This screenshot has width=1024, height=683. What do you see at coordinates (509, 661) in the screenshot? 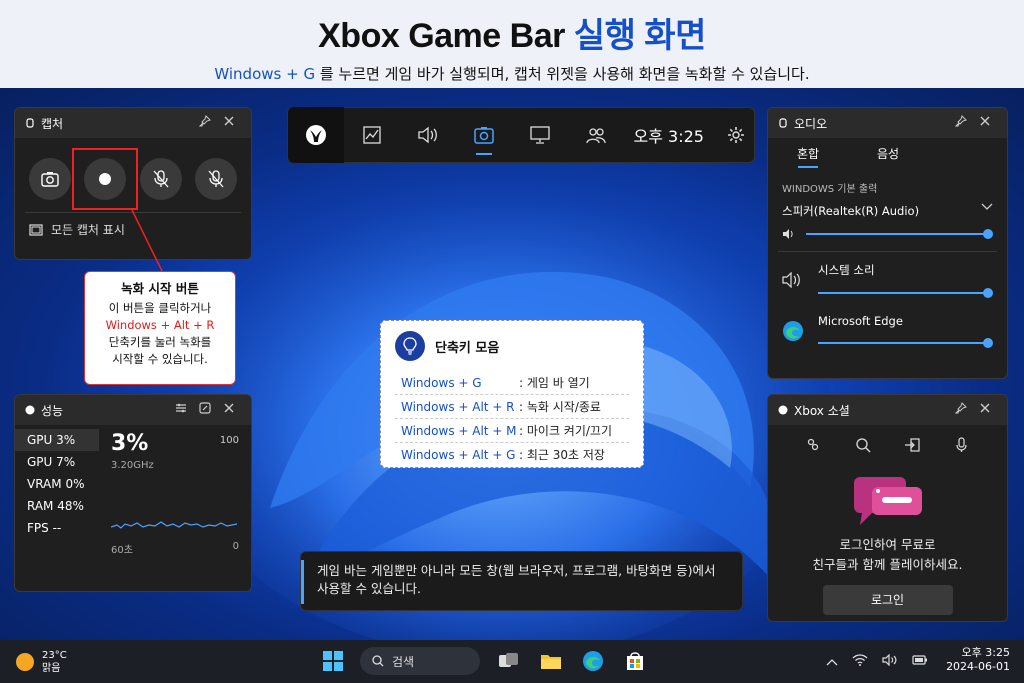
I see `task-view-button` at bounding box center [509, 661].